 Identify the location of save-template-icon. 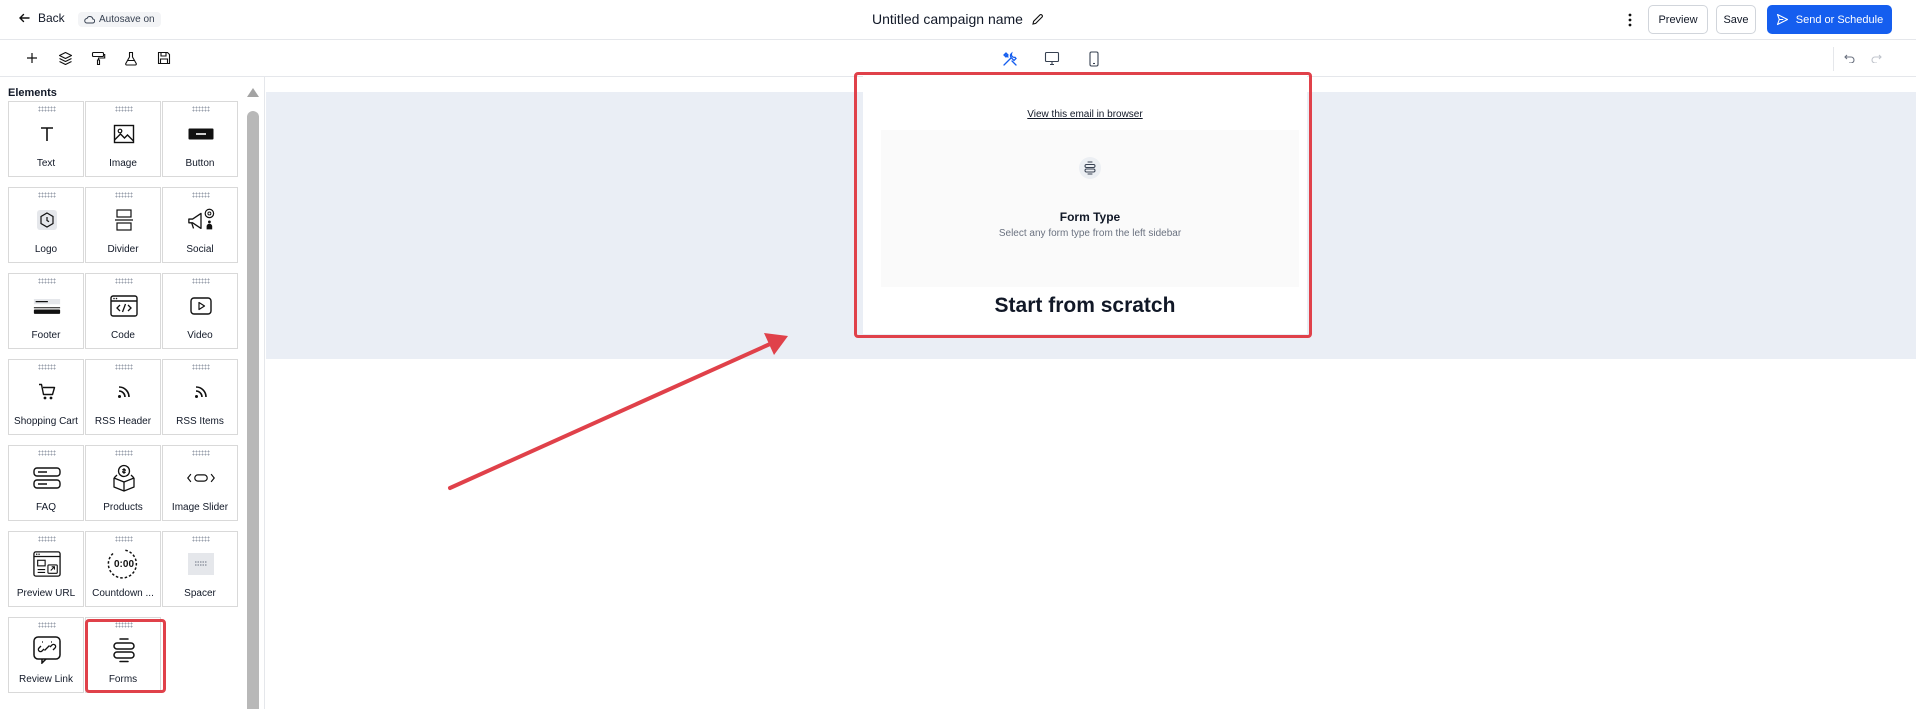
(164, 58).